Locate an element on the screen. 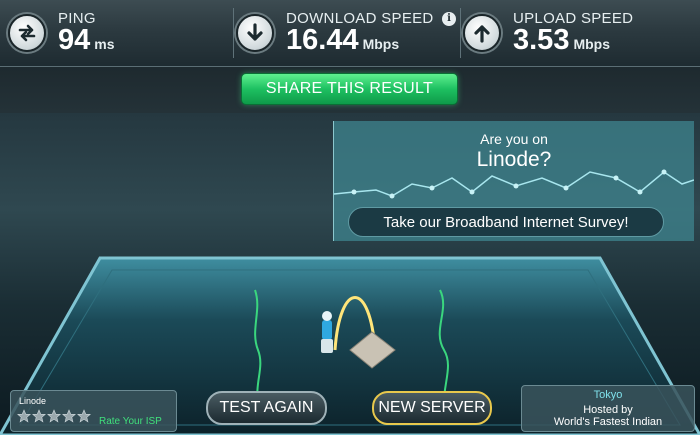  broadband-survey-button: Take our Broadband Internet Survey! is located at coordinates (506, 222).